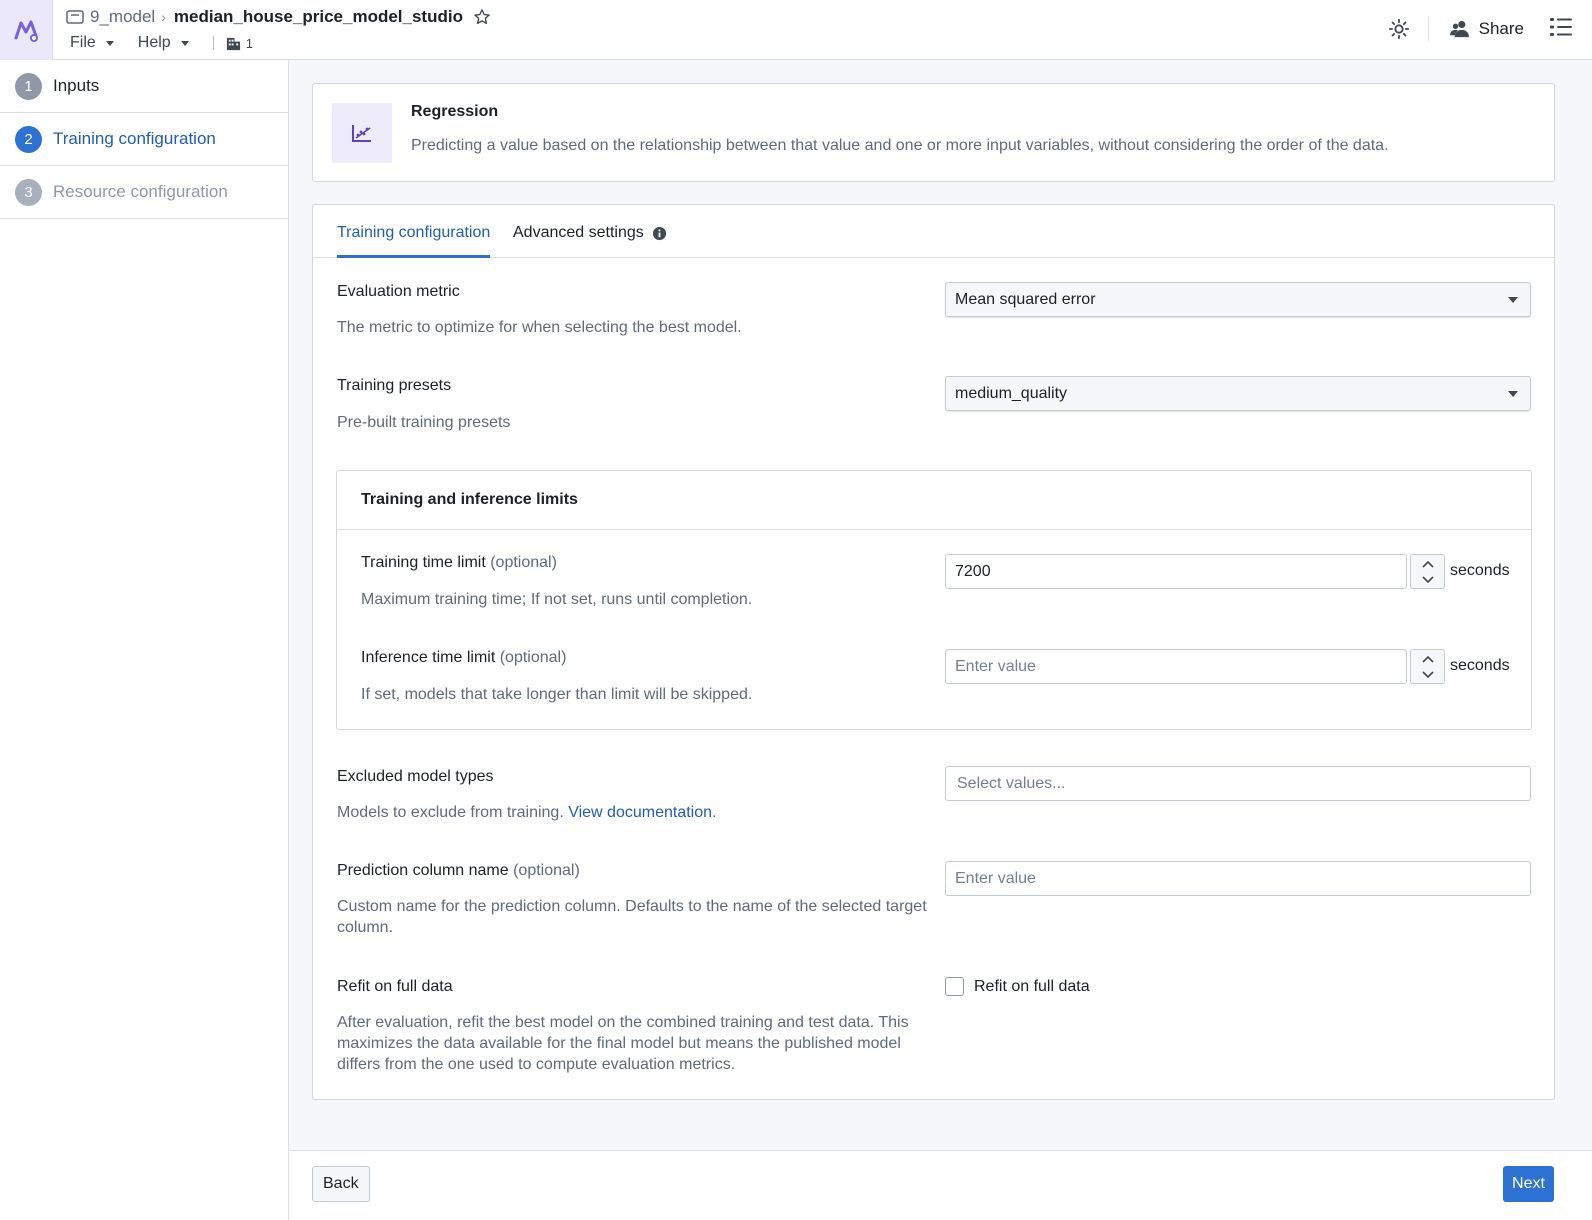 The image size is (1592, 1220). I want to click on step-label: Resource configuration, so click(140, 191).